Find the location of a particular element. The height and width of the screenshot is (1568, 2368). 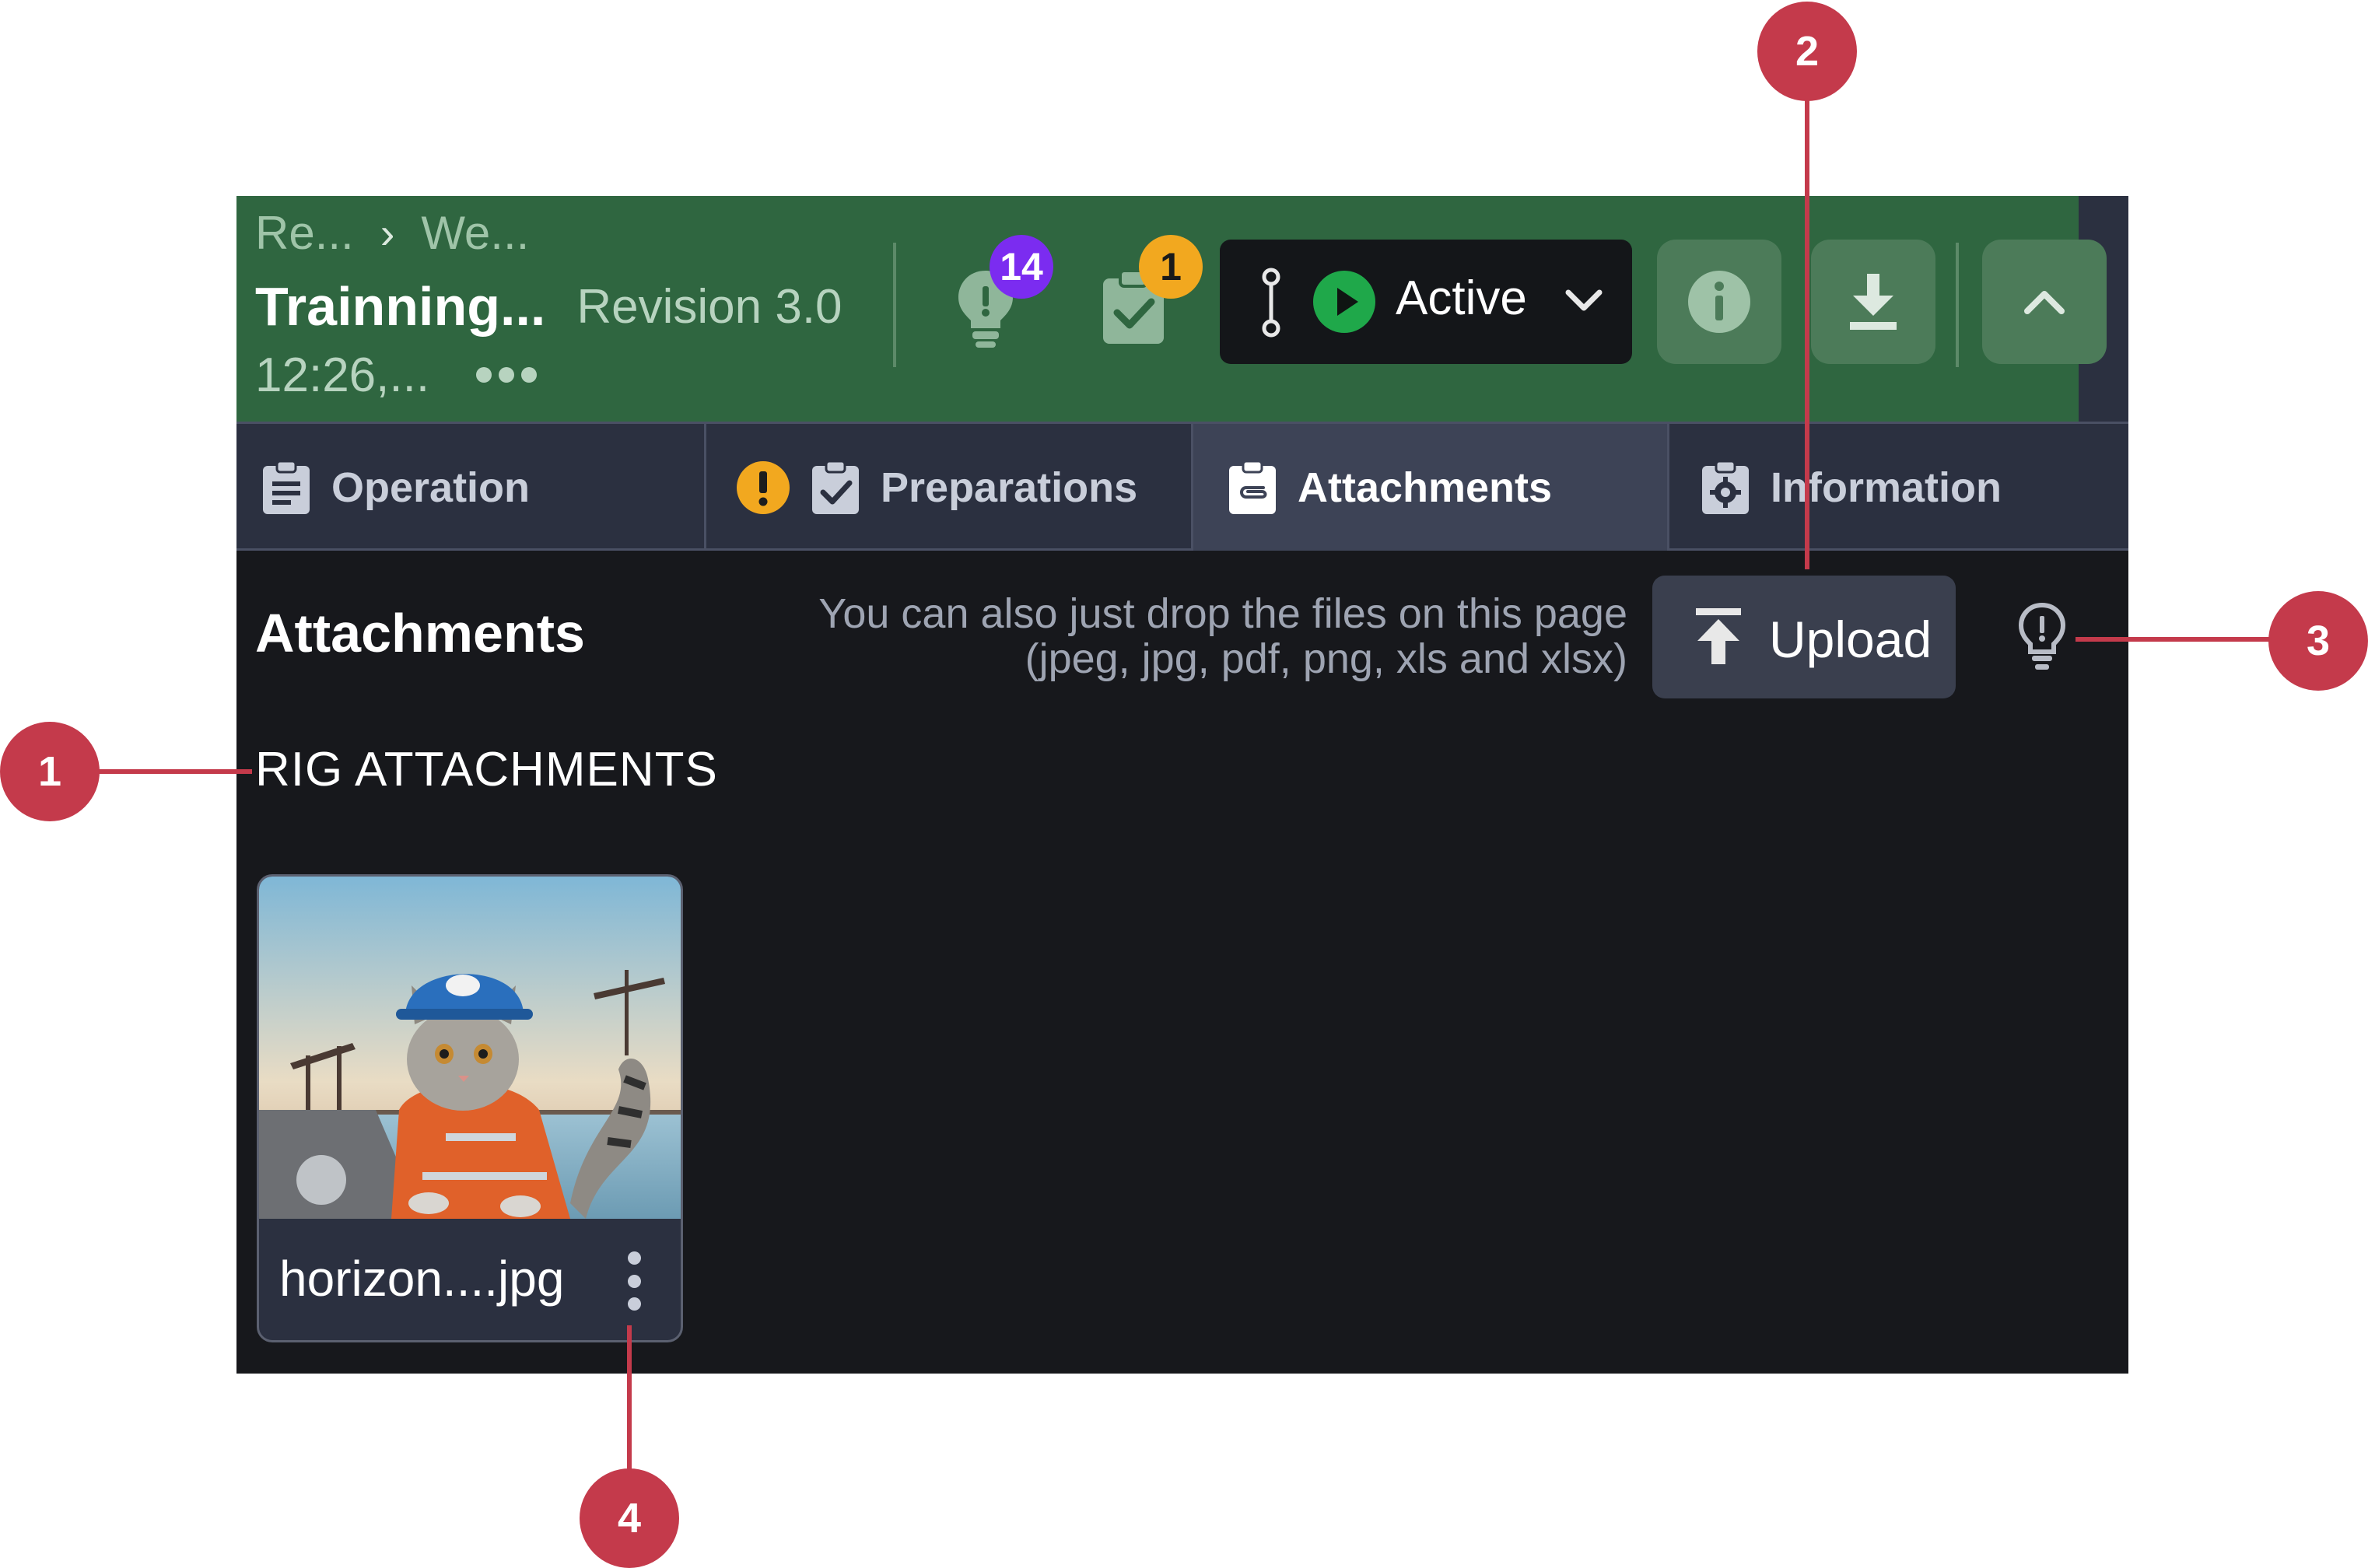

play-icon is located at coordinates (1344, 302).